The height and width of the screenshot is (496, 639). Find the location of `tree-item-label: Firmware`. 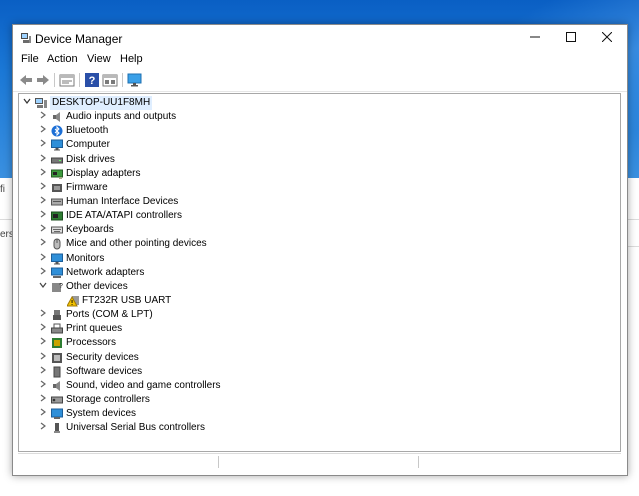

tree-item-label: Firmware is located at coordinates (87, 187).